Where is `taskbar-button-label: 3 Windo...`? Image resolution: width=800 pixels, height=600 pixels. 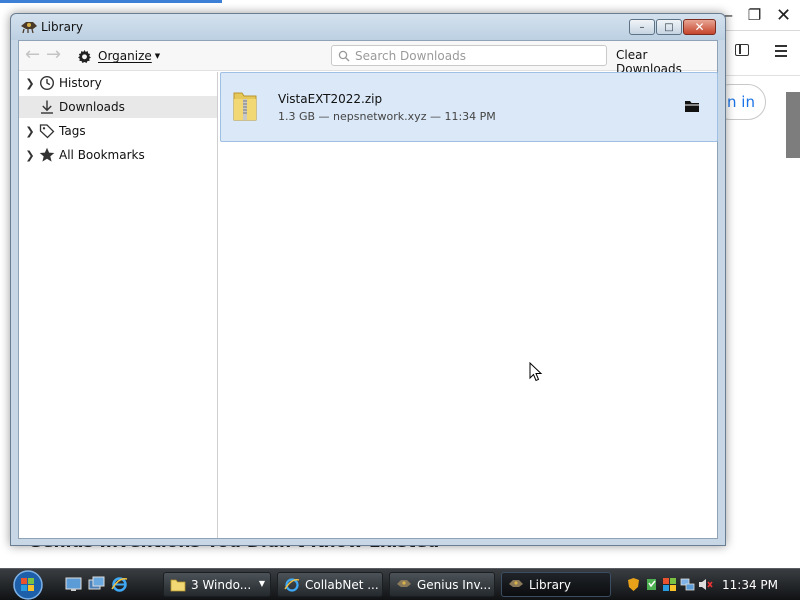 taskbar-button-label: 3 Windo... is located at coordinates (221, 584).